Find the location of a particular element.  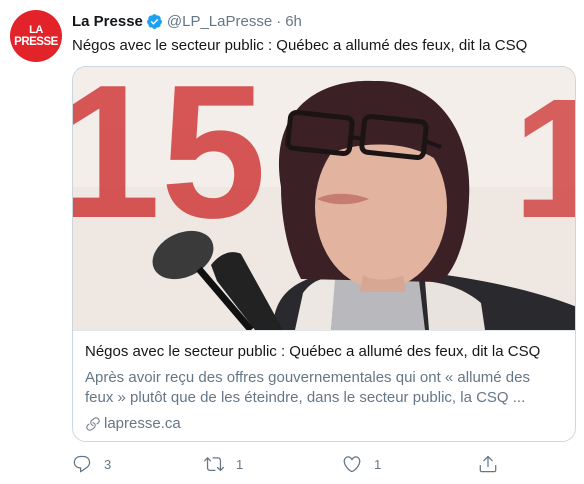

like-button: 1 is located at coordinates (361, 464).